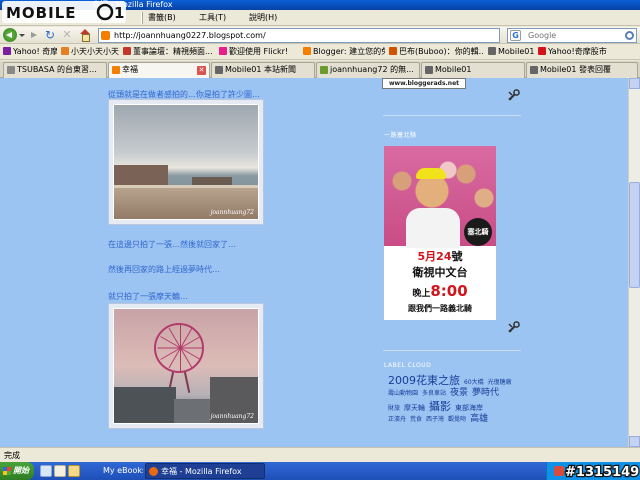 This screenshot has width=640, height=480. What do you see at coordinates (34, 35) in the screenshot?
I see `forward-button` at bounding box center [34, 35].